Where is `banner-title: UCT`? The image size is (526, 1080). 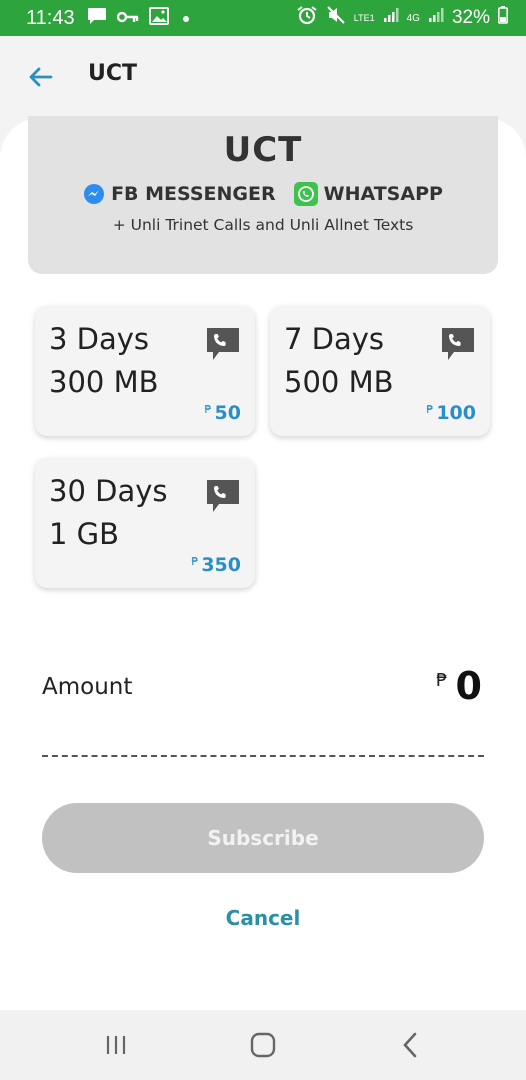
banner-title: UCT is located at coordinates (263, 150).